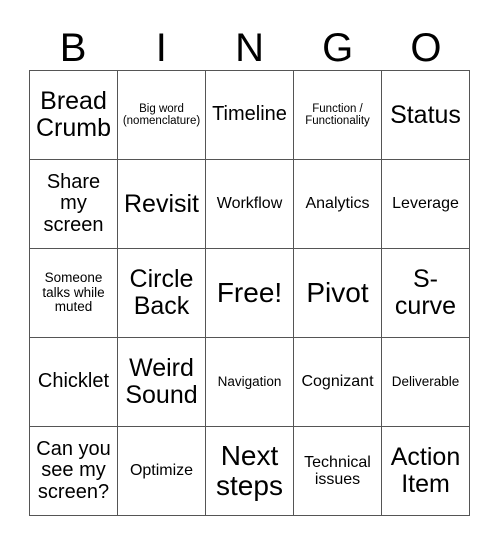 The image size is (500, 544). Describe the element at coordinates (73, 48) in the screenshot. I see `header-letter-b: B` at that location.